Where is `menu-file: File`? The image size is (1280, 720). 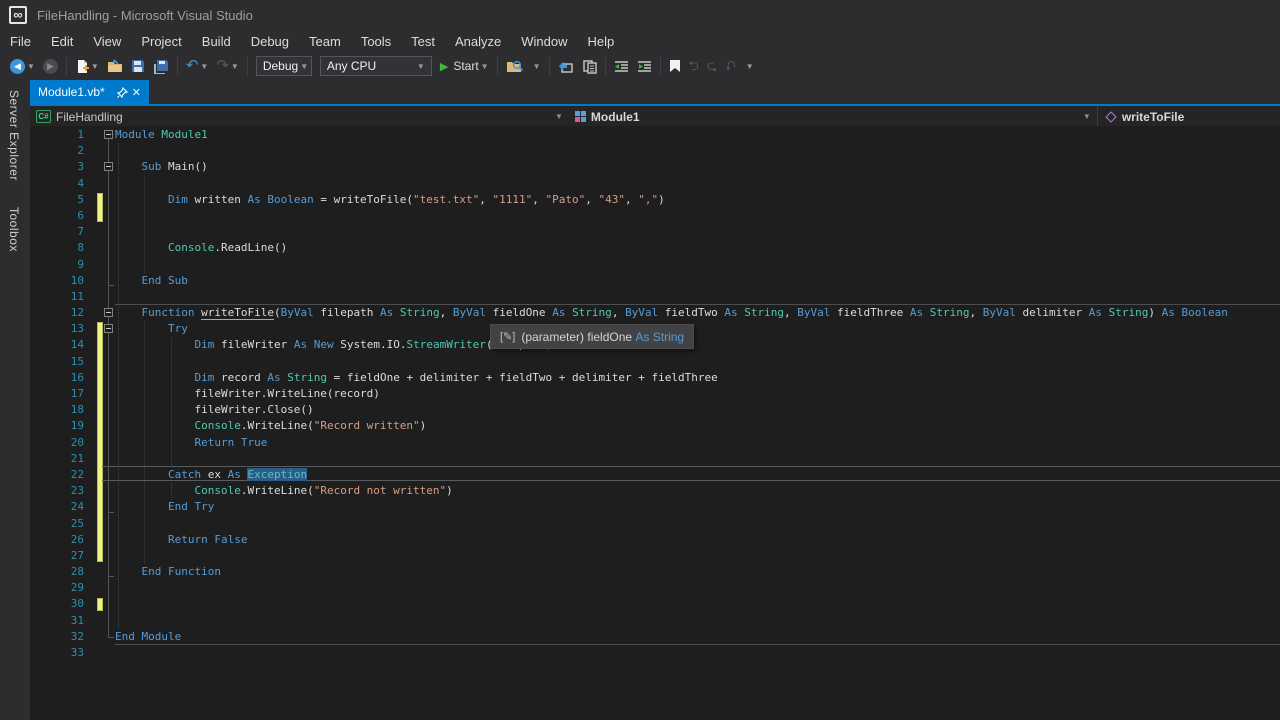
menu-file: File is located at coordinates (20, 41).